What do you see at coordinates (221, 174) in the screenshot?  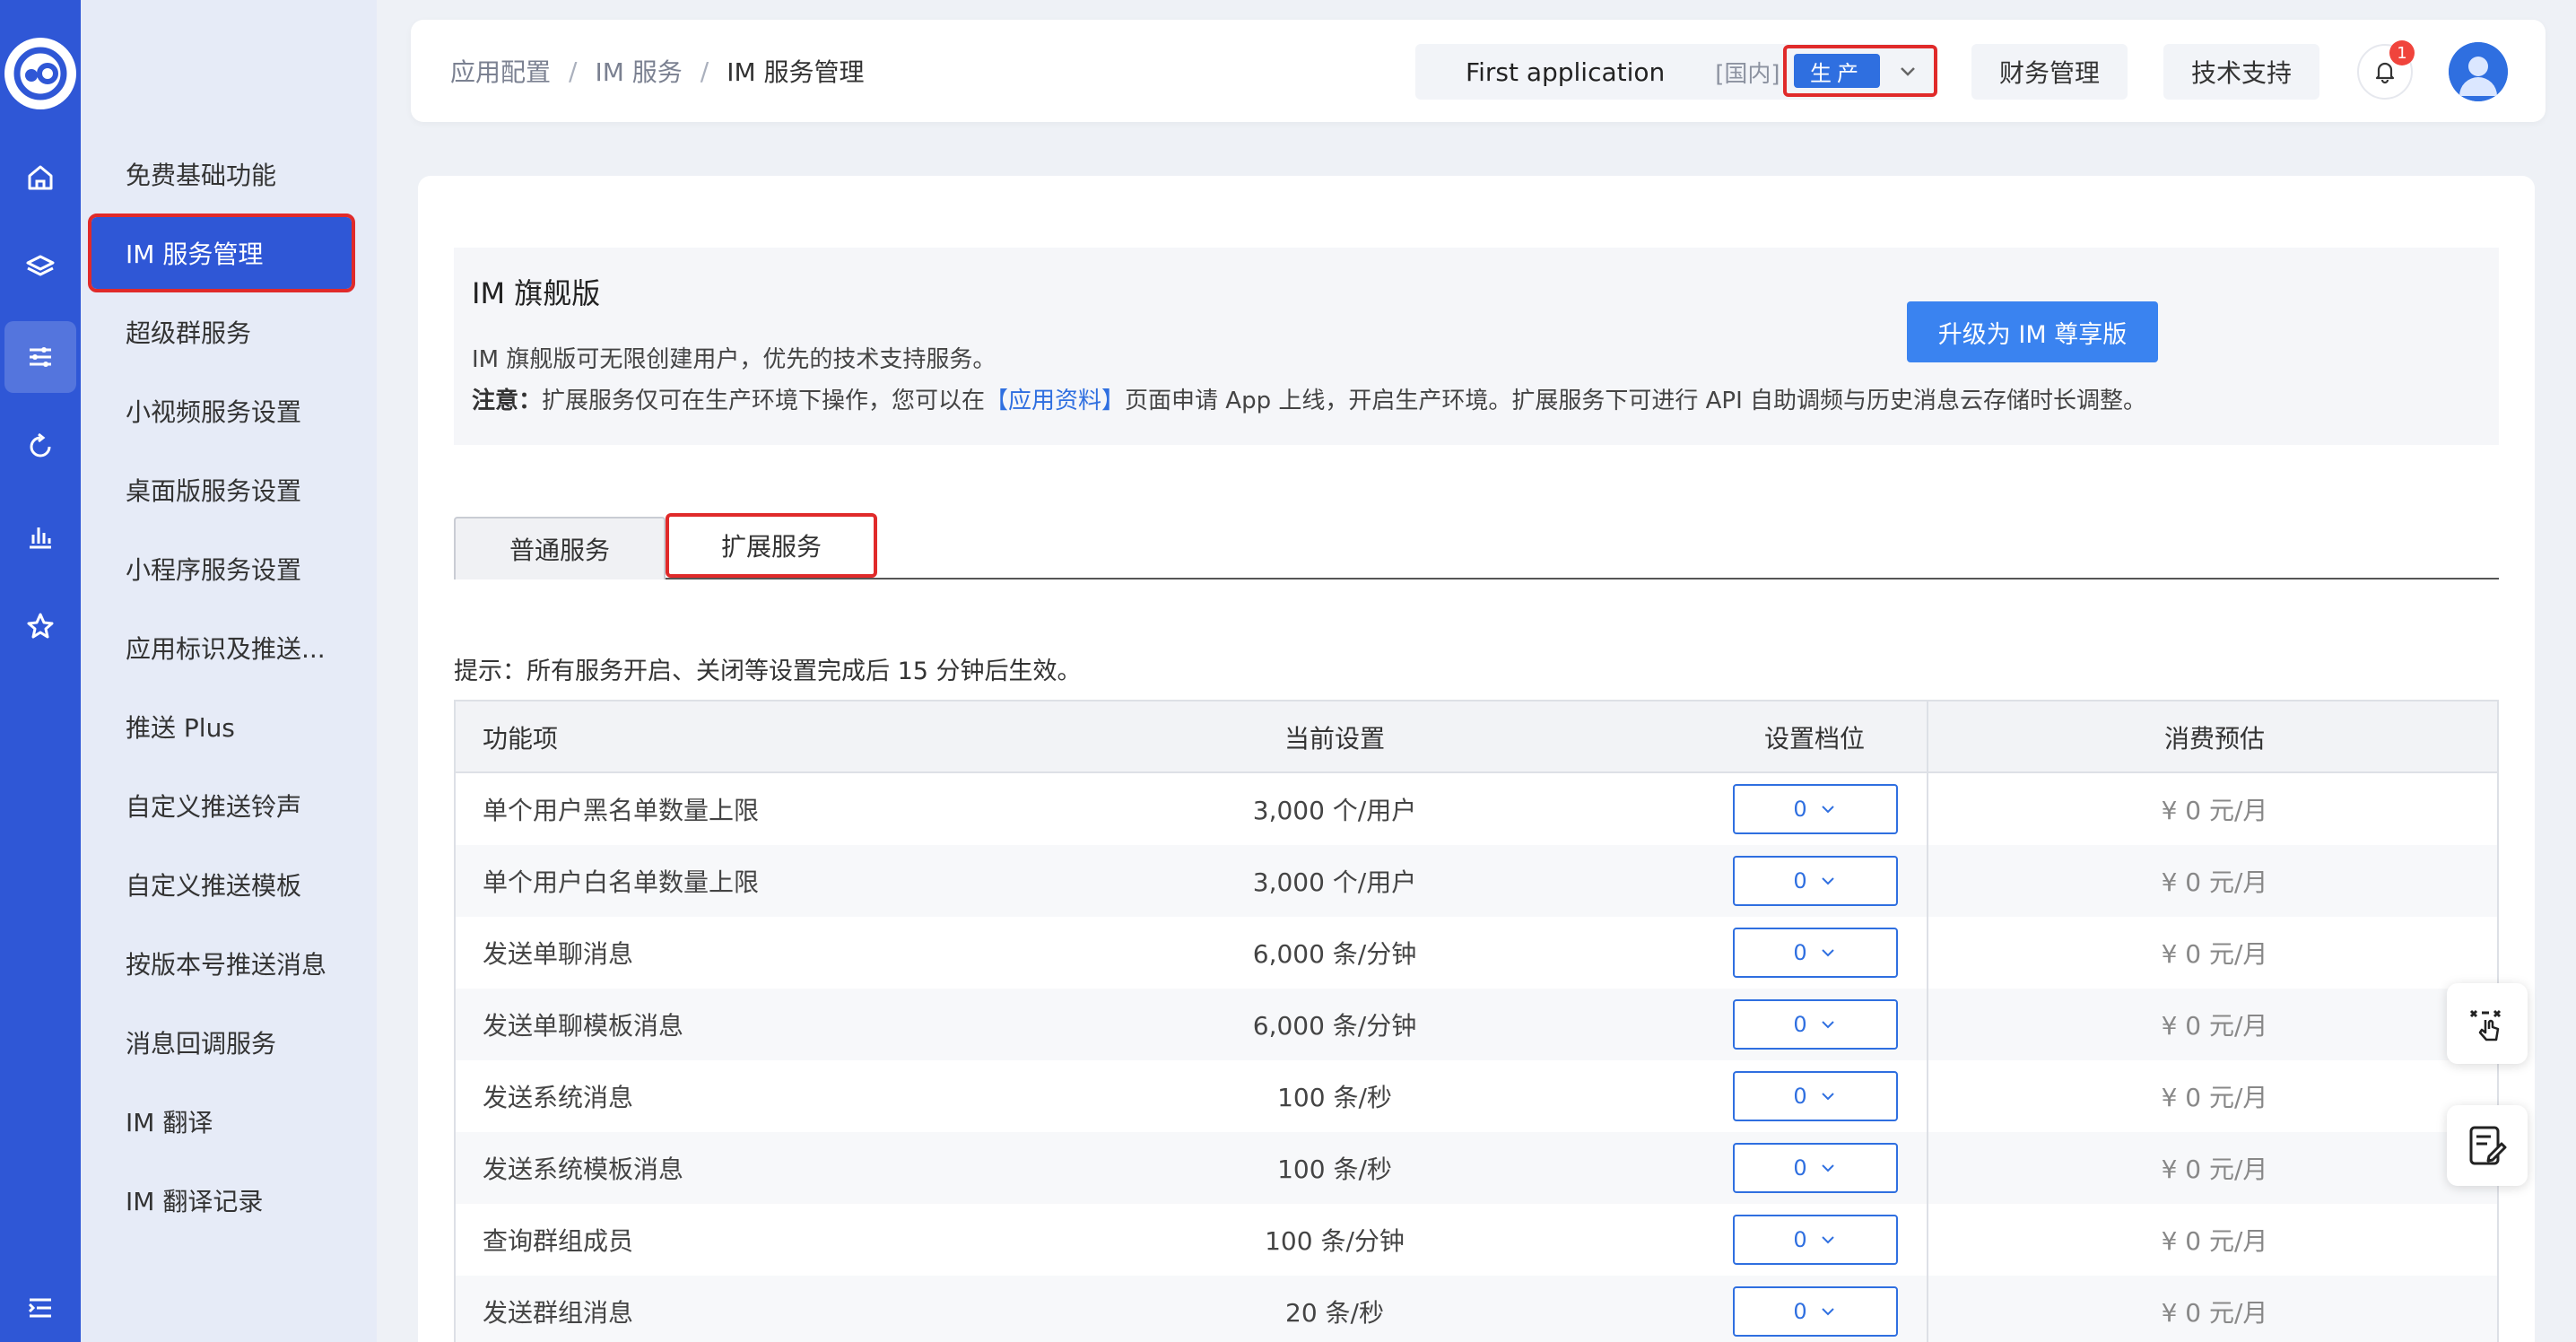 I see `sidebar-item: 免费基础功能` at bounding box center [221, 174].